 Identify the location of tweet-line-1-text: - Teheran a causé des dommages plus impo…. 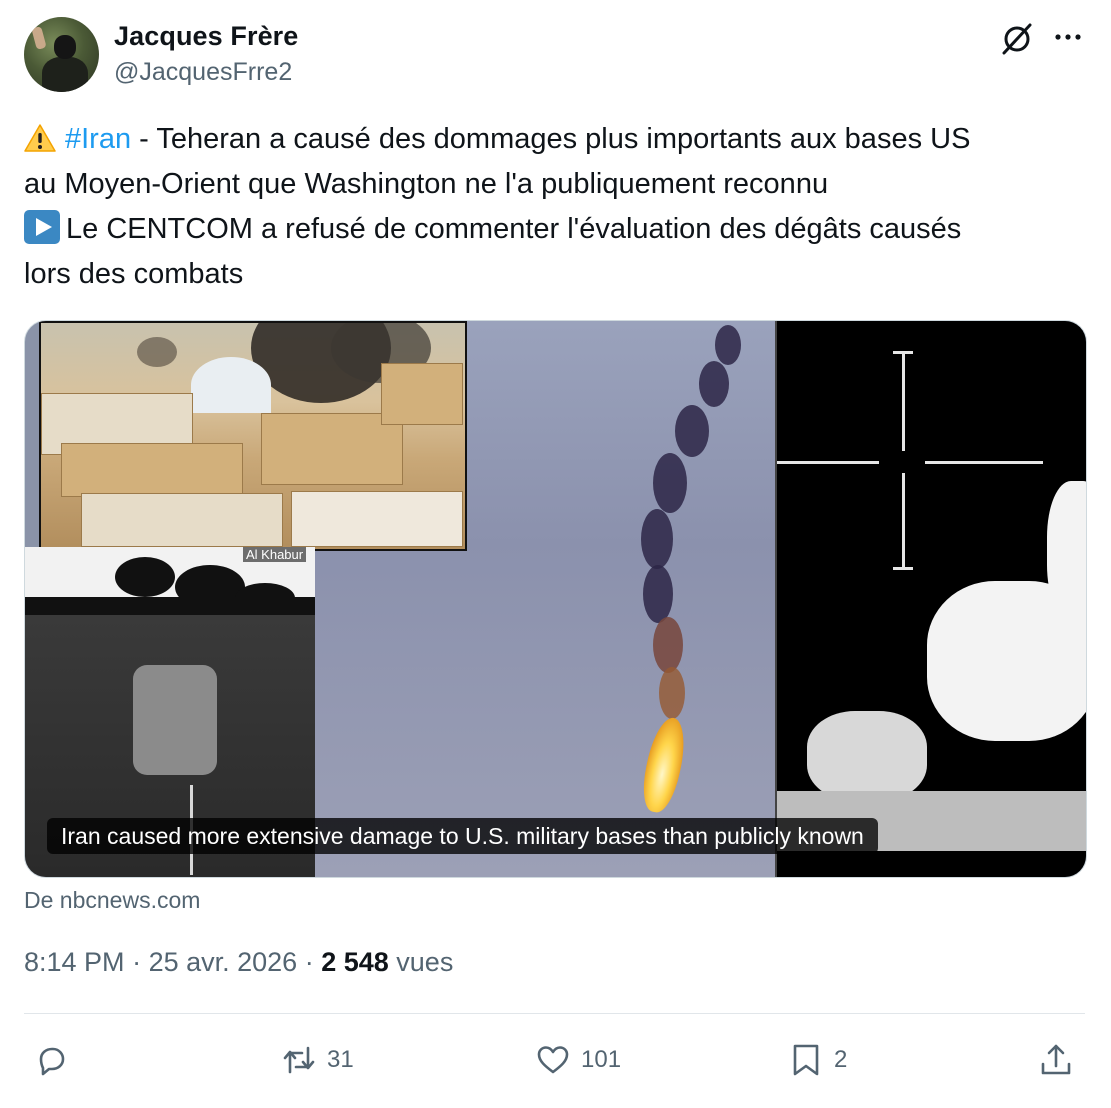
(551, 139).